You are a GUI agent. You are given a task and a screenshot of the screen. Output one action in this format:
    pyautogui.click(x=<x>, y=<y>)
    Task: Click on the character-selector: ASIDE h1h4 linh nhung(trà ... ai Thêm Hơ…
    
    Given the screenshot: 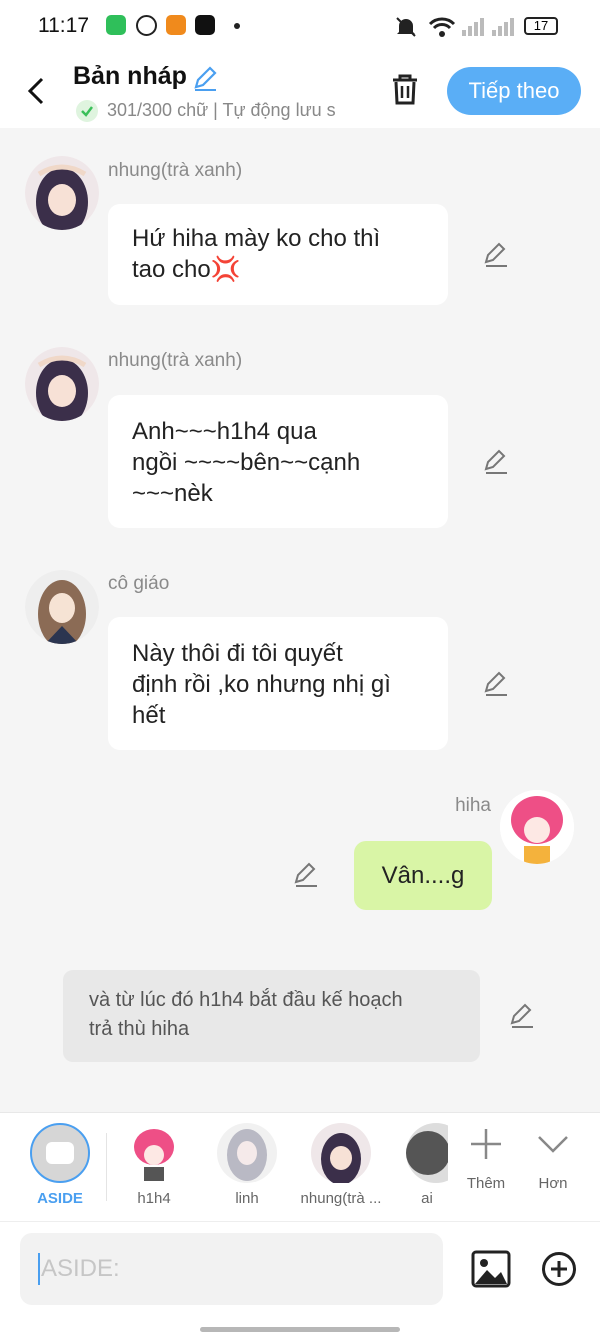 What is the action you would take?
    pyautogui.click(x=300, y=1166)
    